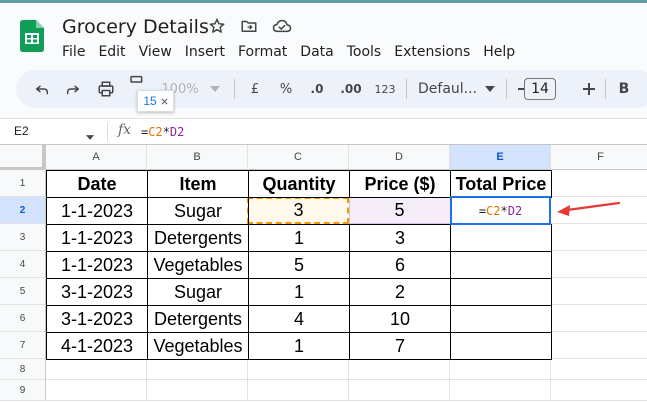 The width and height of the screenshot is (647, 402). What do you see at coordinates (399, 369) in the screenshot?
I see `cell-d8` at bounding box center [399, 369].